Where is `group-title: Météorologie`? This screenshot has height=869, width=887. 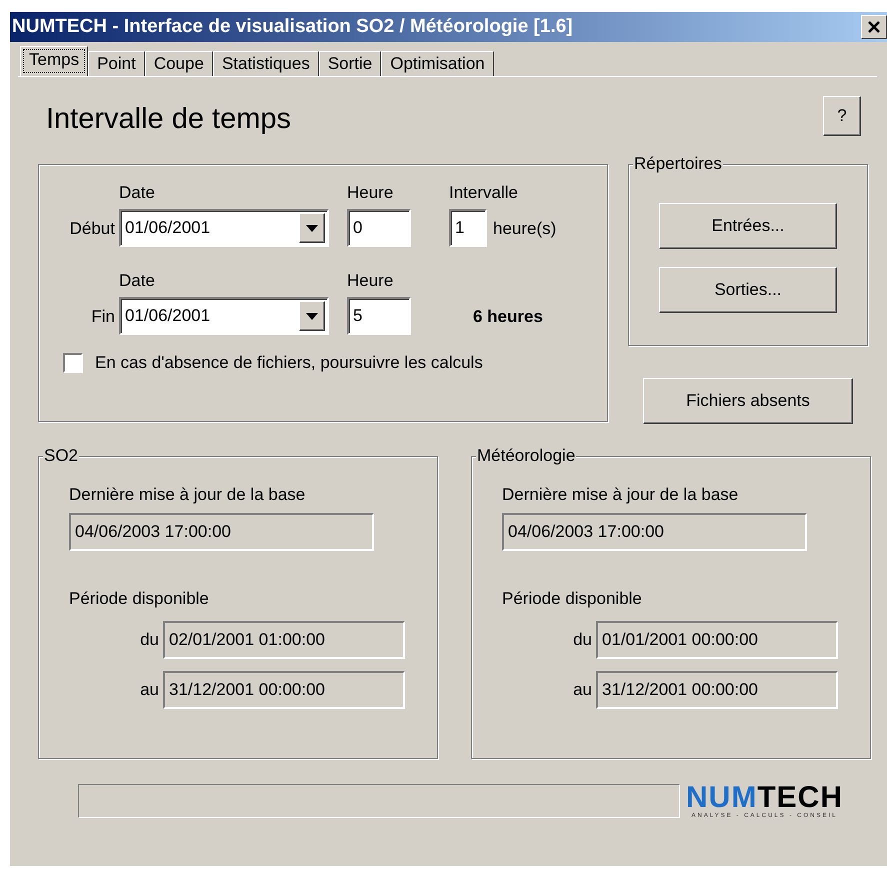
group-title: Météorologie is located at coordinates (526, 456).